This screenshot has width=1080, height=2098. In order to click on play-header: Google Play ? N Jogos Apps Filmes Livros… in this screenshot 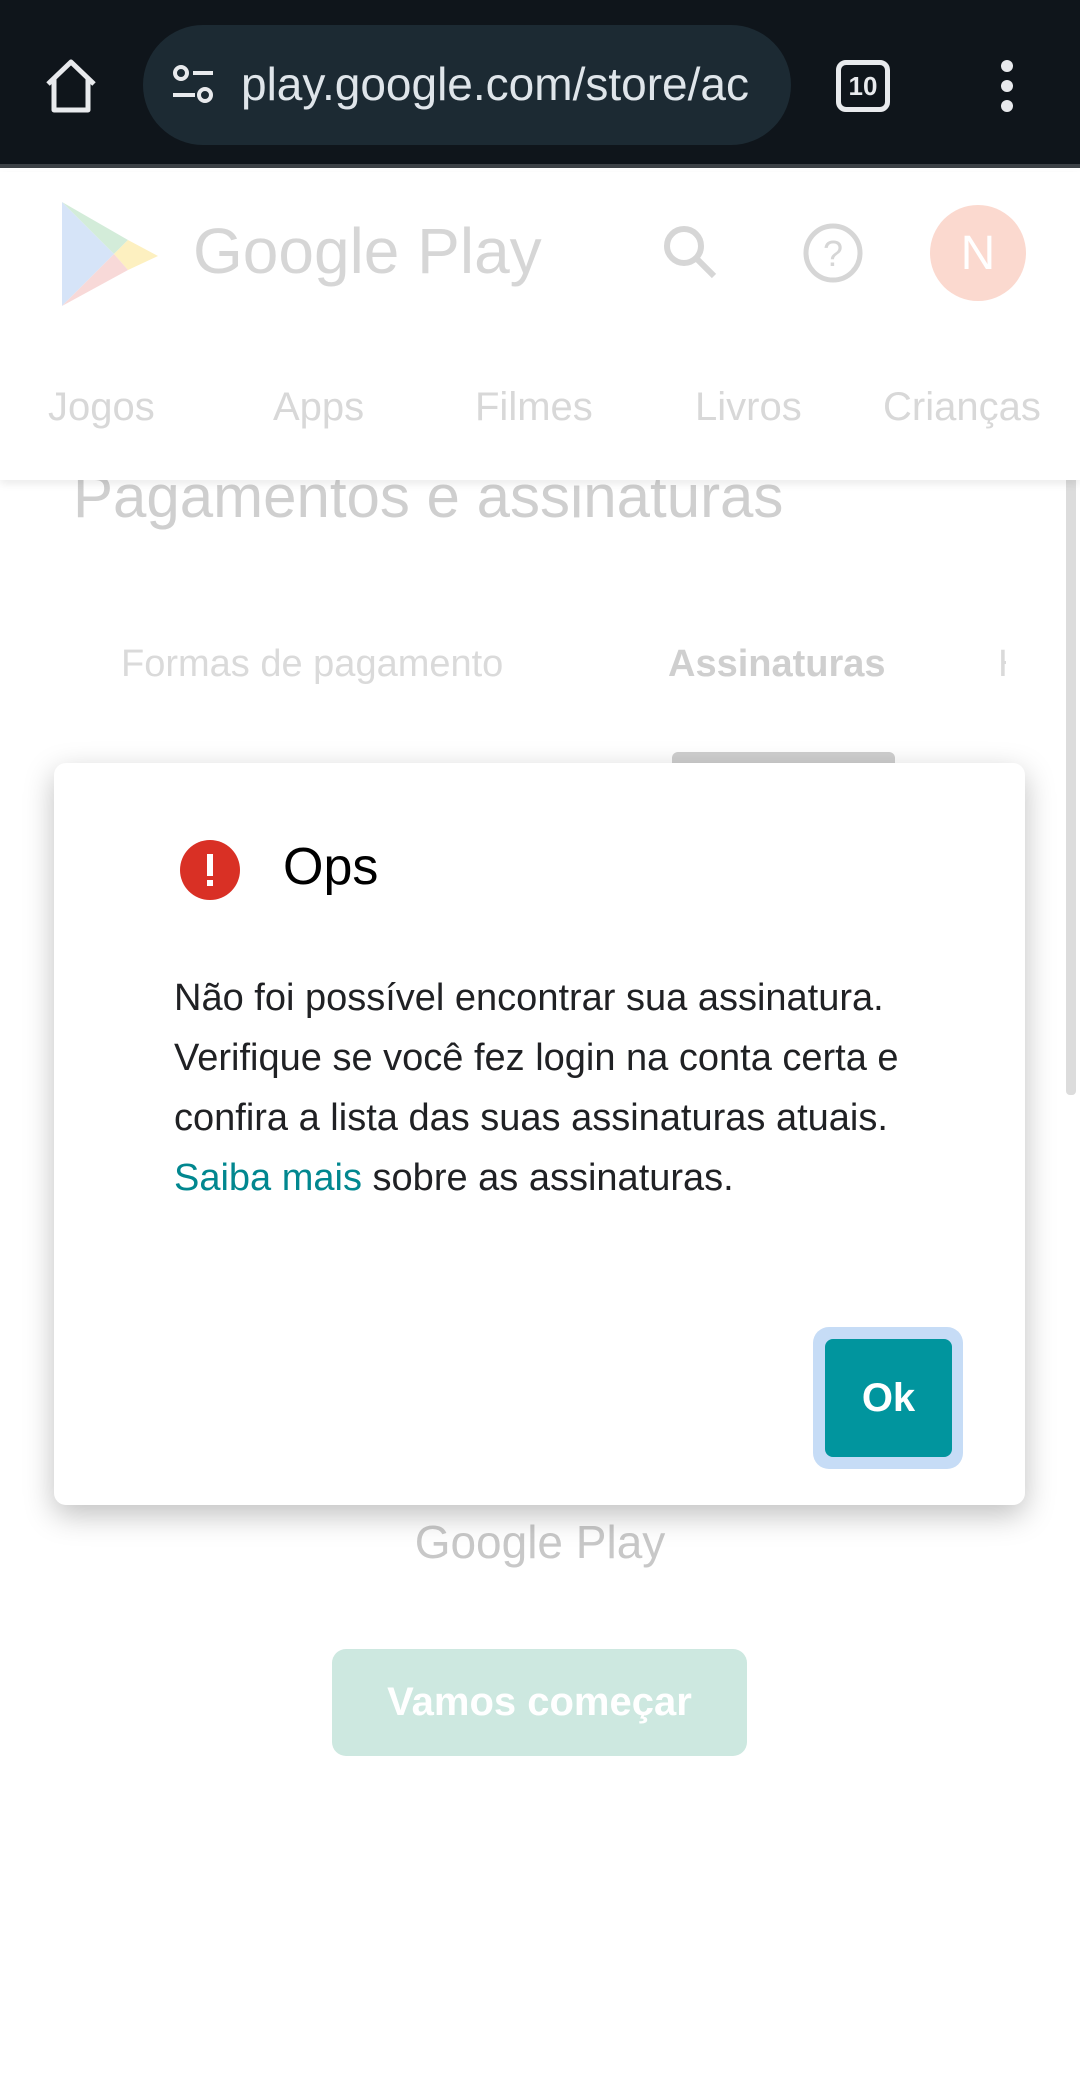, I will do `click(540, 326)`.